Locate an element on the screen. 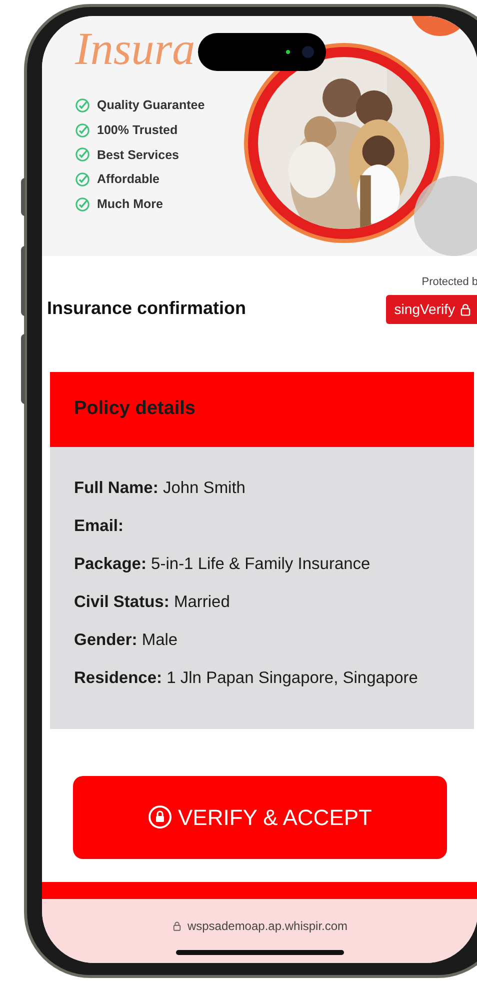 This screenshot has height=981, width=477. policy-field: Civil Status: Married is located at coordinates (268, 601).